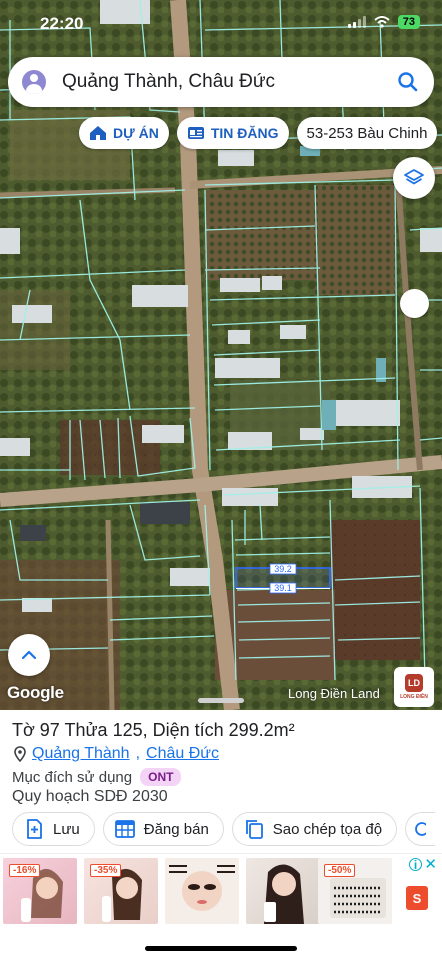 Image resolution: width=442 pixels, height=960 pixels. Describe the element at coordinates (356, 22) in the screenshot. I see `cellular-signal-icon` at that location.